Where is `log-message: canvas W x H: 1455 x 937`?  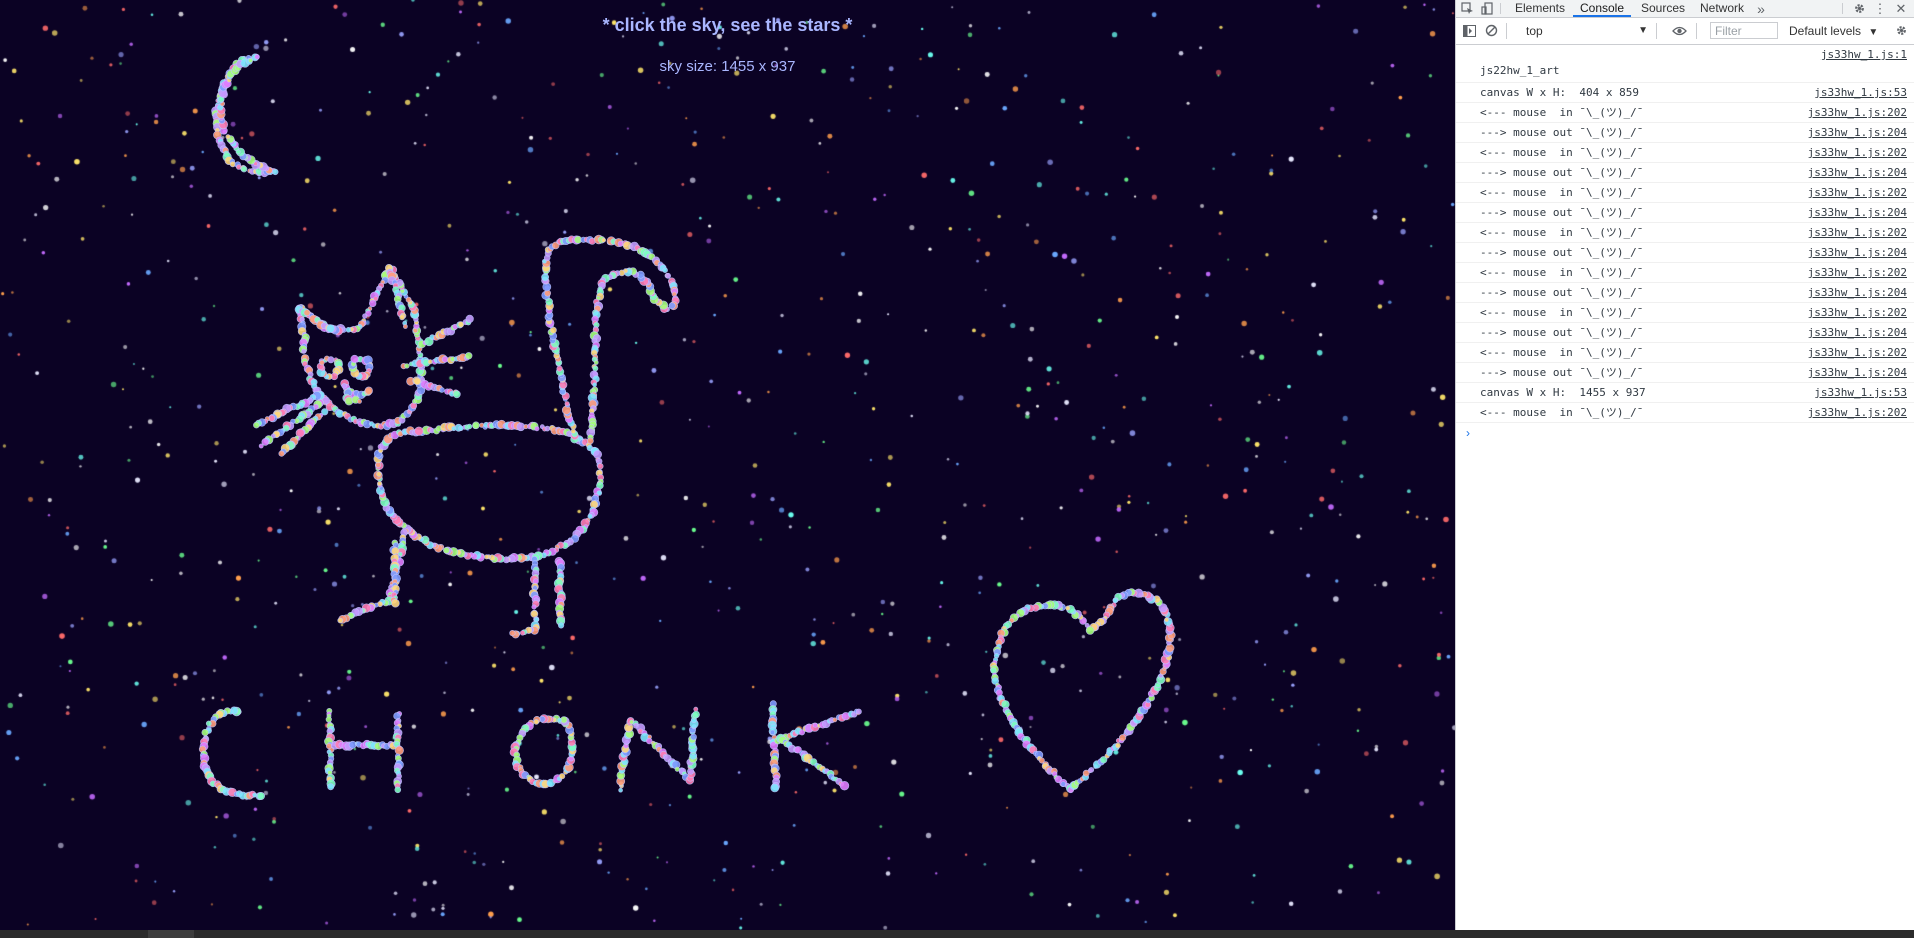 log-message: canvas W x H: 1455 x 937 is located at coordinates (1563, 392).